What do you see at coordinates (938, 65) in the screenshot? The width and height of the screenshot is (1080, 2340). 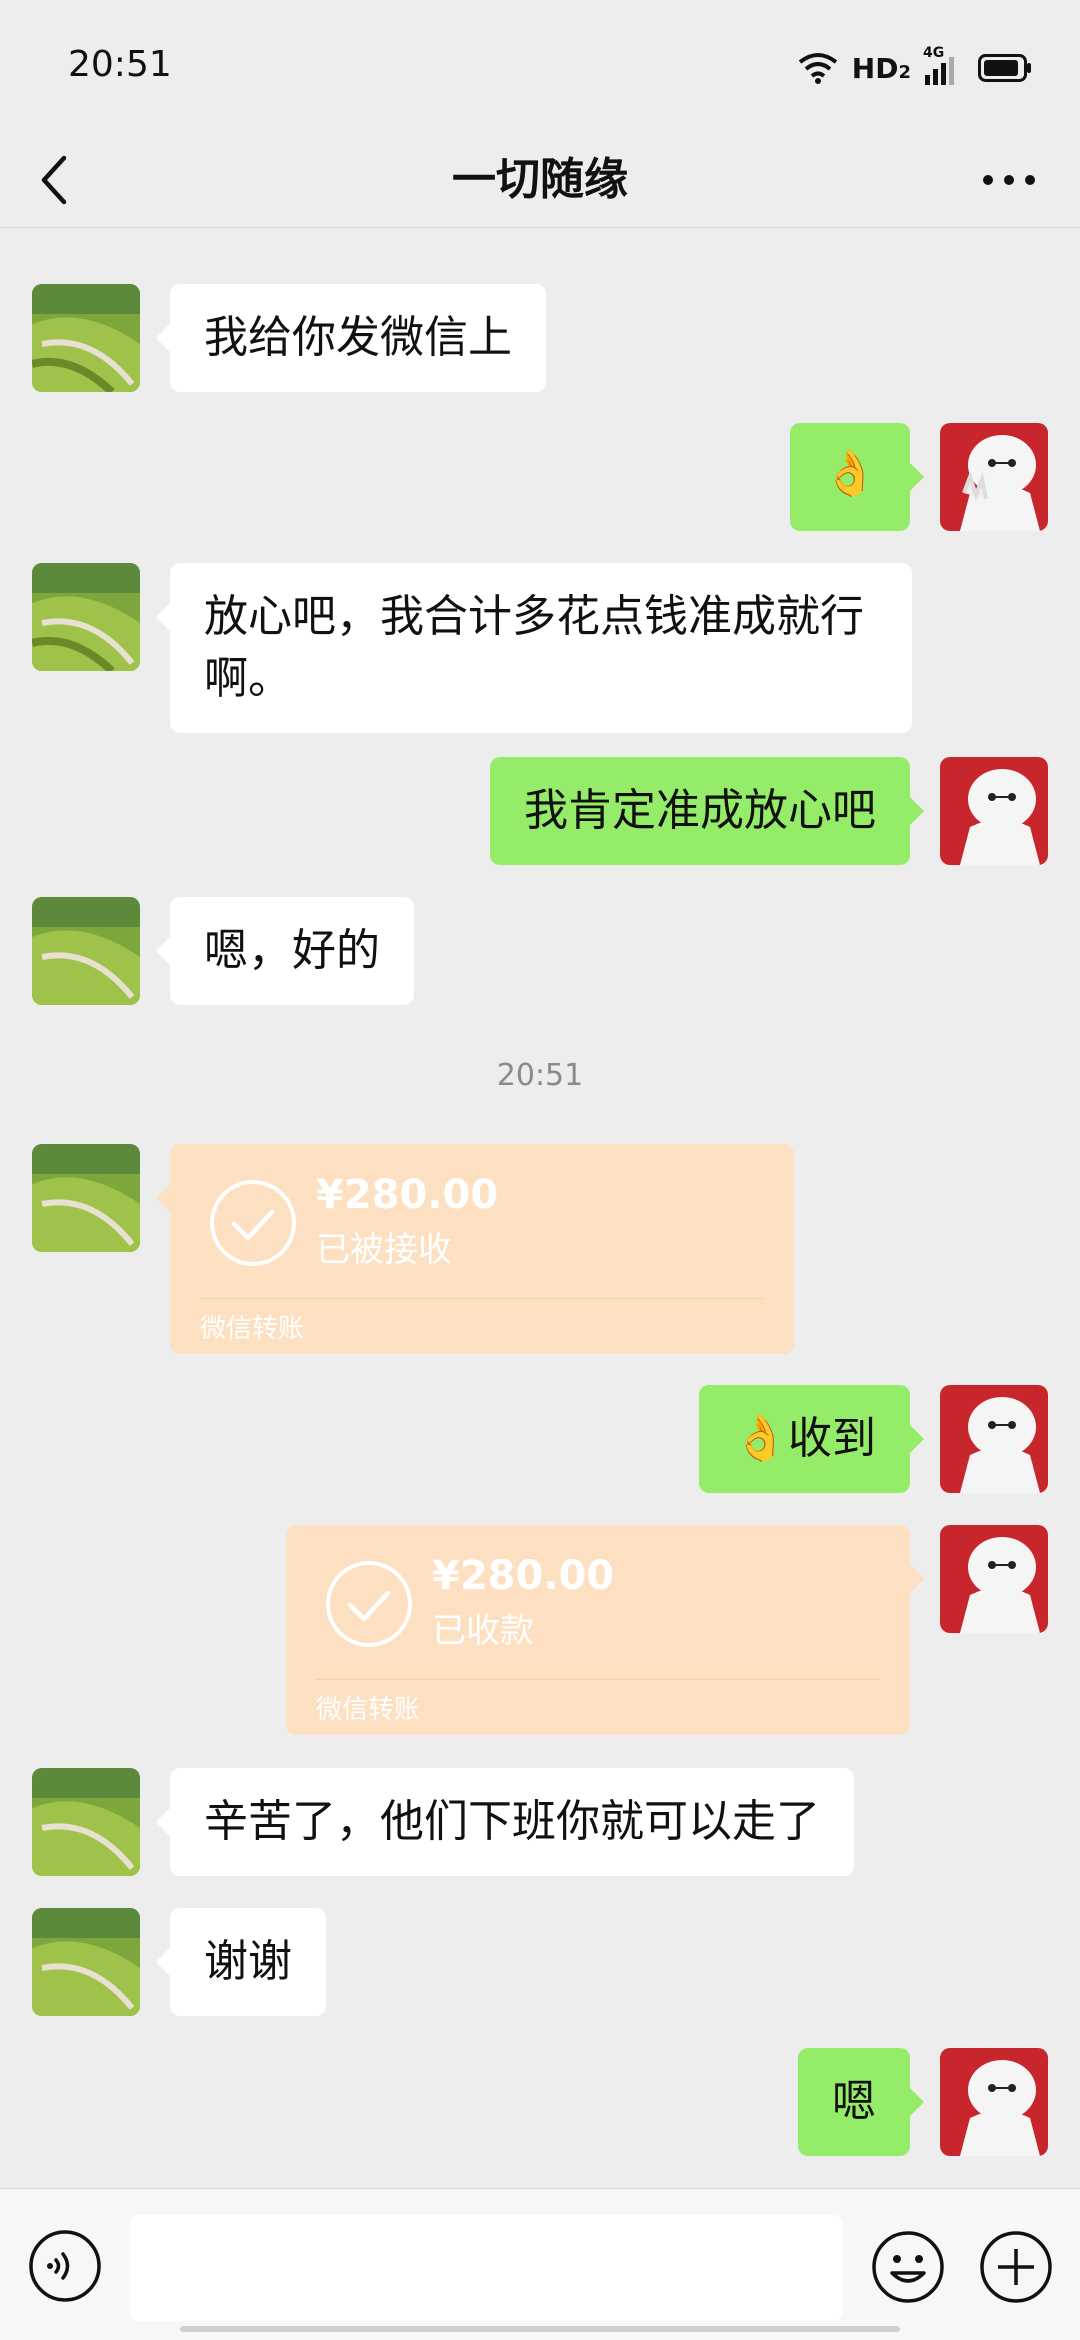 I see `signal-icon: 4G` at bounding box center [938, 65].